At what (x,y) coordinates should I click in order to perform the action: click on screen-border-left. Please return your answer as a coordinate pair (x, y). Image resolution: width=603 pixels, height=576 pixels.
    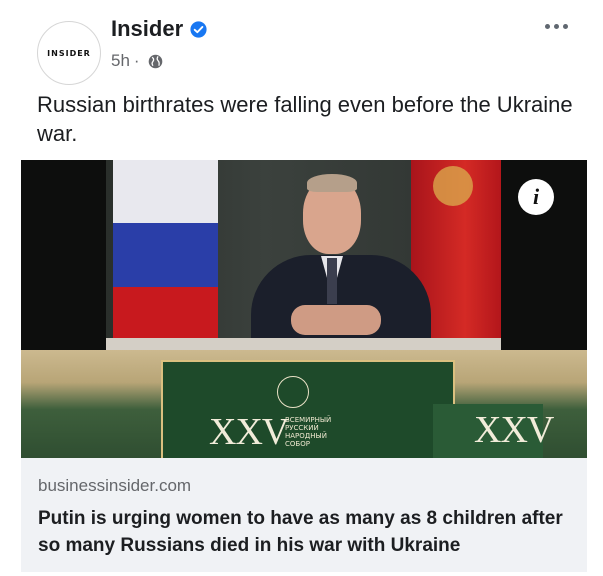
    Looking at the image, I should click on (63, 255).